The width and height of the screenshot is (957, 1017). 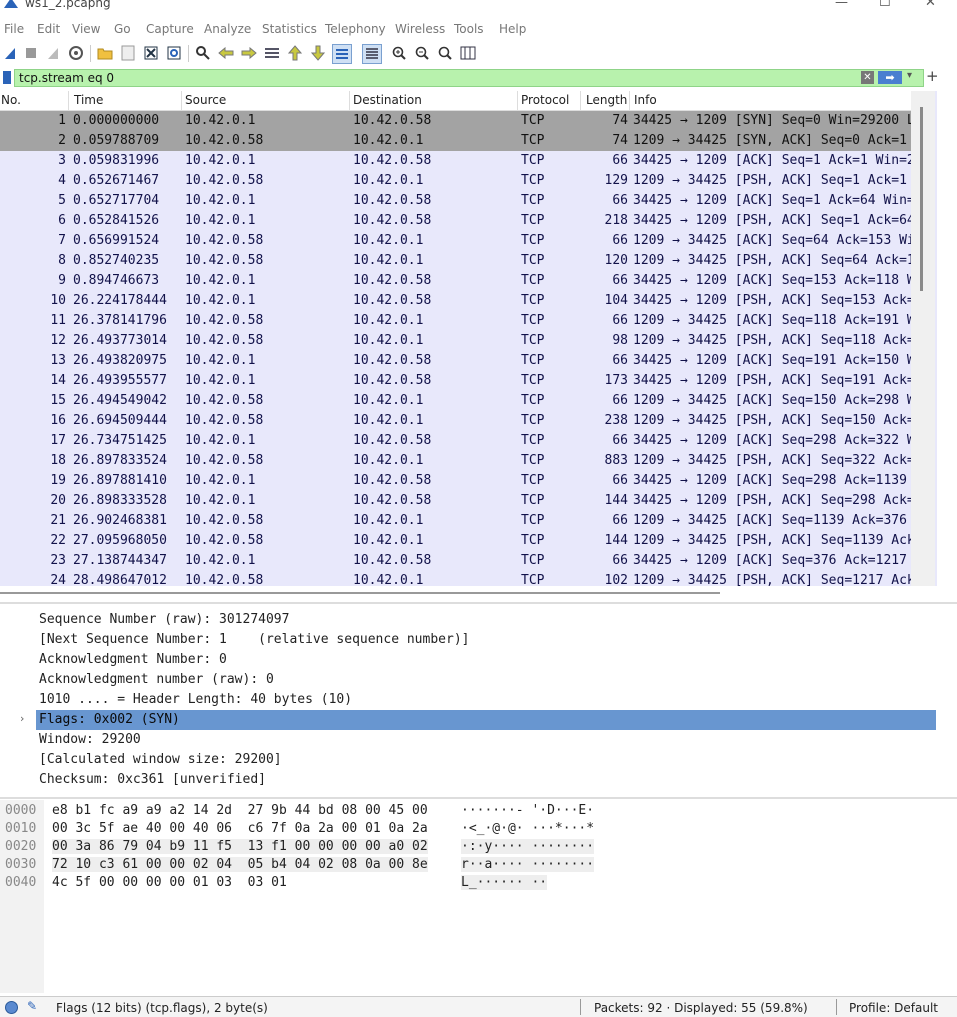 What do you see at coordinates (128, 53) in the screenshot?
I see `save-file-icon` at bounding box center [128, 53].